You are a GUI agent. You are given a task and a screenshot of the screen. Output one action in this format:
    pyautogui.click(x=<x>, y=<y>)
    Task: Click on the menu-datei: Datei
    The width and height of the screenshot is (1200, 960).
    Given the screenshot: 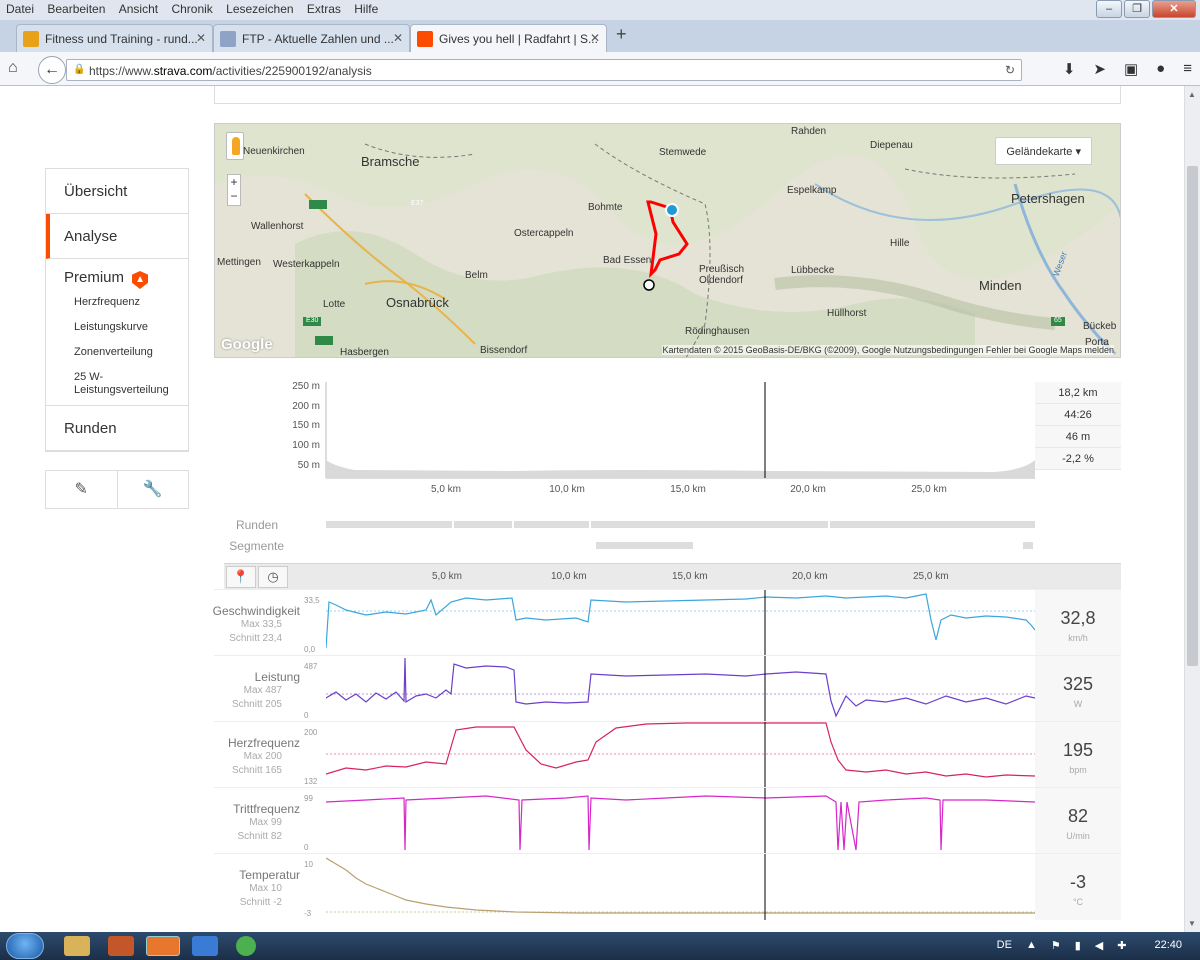 What is the action you would take?
    pyautogui.click(x=19, y=8)
    